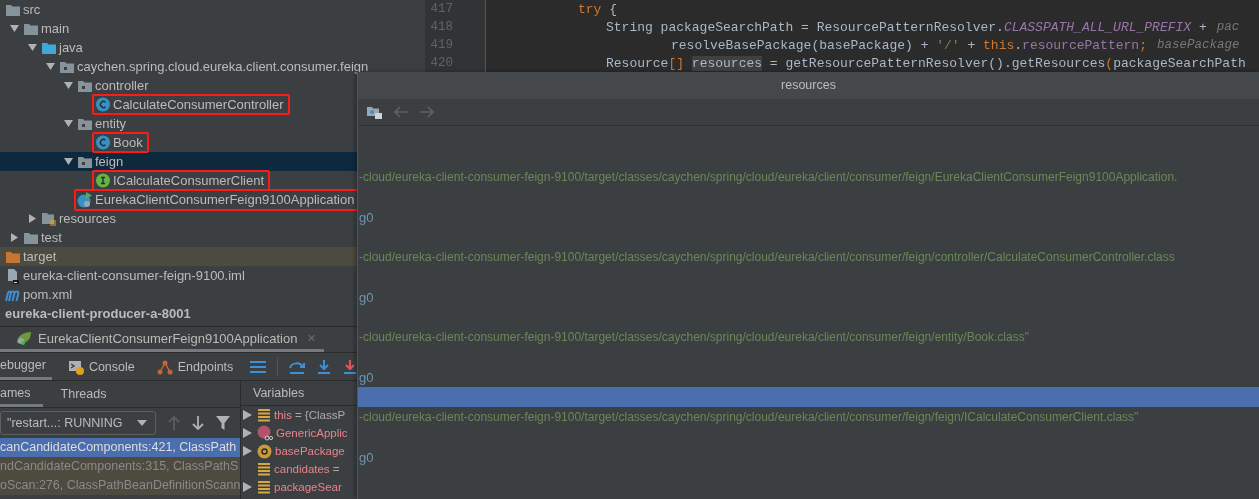  What do you see at coordinates (212, 28) in the screenshot?
I see `tree-item: main` at bounding box center [212, 28].